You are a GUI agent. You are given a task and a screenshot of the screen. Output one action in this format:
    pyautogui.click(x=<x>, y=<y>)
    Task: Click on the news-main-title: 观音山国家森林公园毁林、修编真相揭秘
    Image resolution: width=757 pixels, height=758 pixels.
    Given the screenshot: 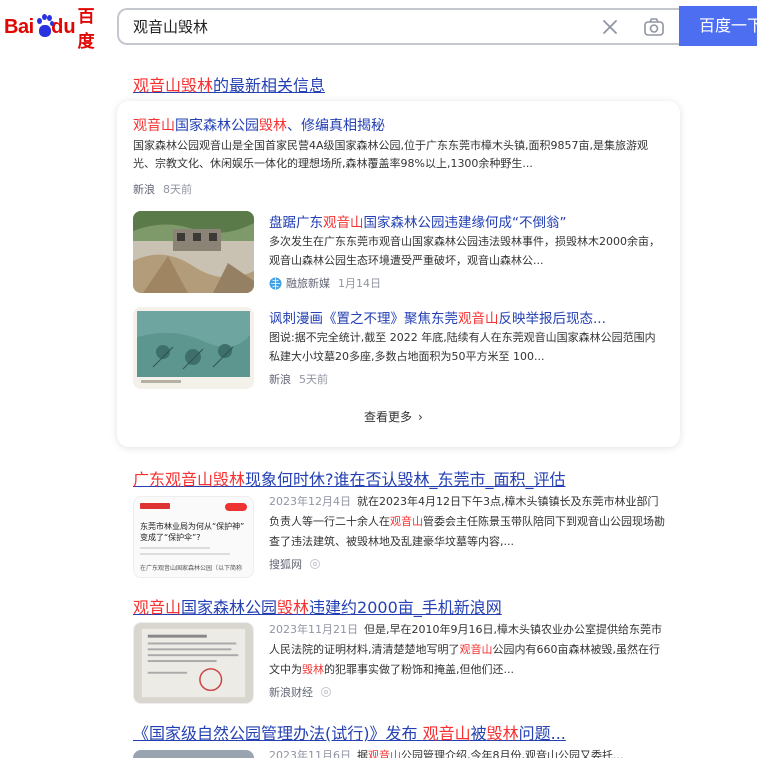 What is the action you would take?
    pyautogui.click(x=259, y=125)
    